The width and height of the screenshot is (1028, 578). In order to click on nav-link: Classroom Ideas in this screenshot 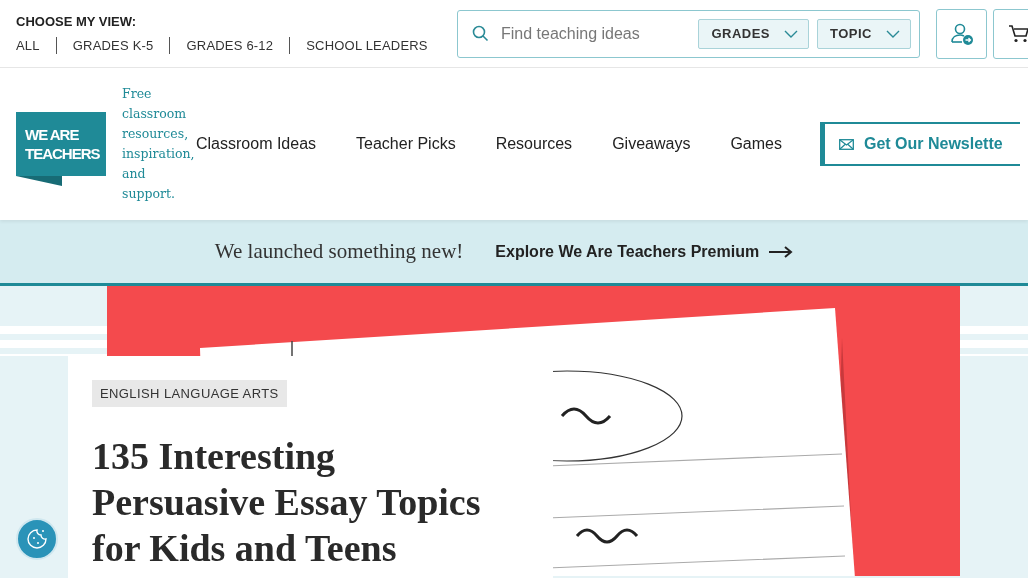, I will do `click(256, 144)`.